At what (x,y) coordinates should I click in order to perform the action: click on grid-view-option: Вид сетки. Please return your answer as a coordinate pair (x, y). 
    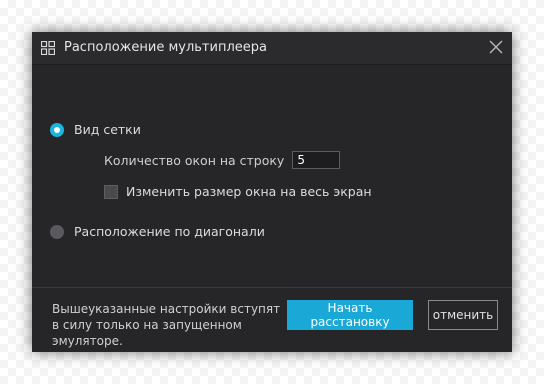
    Looking at the image, I should click on (95, 129).